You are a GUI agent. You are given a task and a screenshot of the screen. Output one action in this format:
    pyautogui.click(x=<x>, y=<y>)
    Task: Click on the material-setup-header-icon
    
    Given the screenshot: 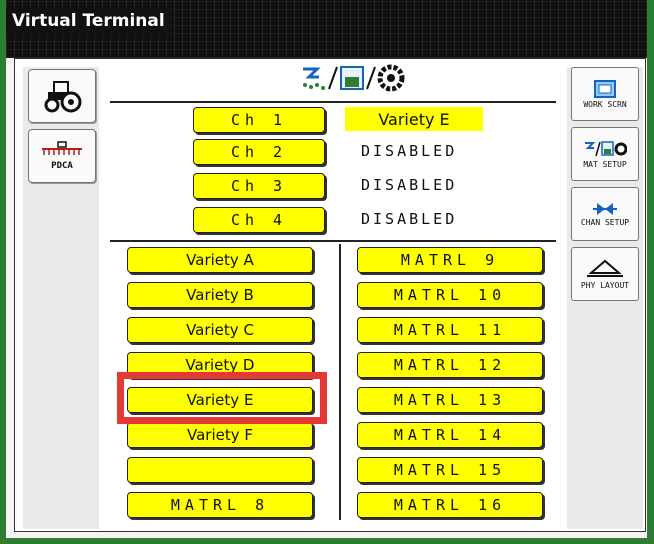 What is the action you would take?
    pyautogui.click(x=352, y=80)
    